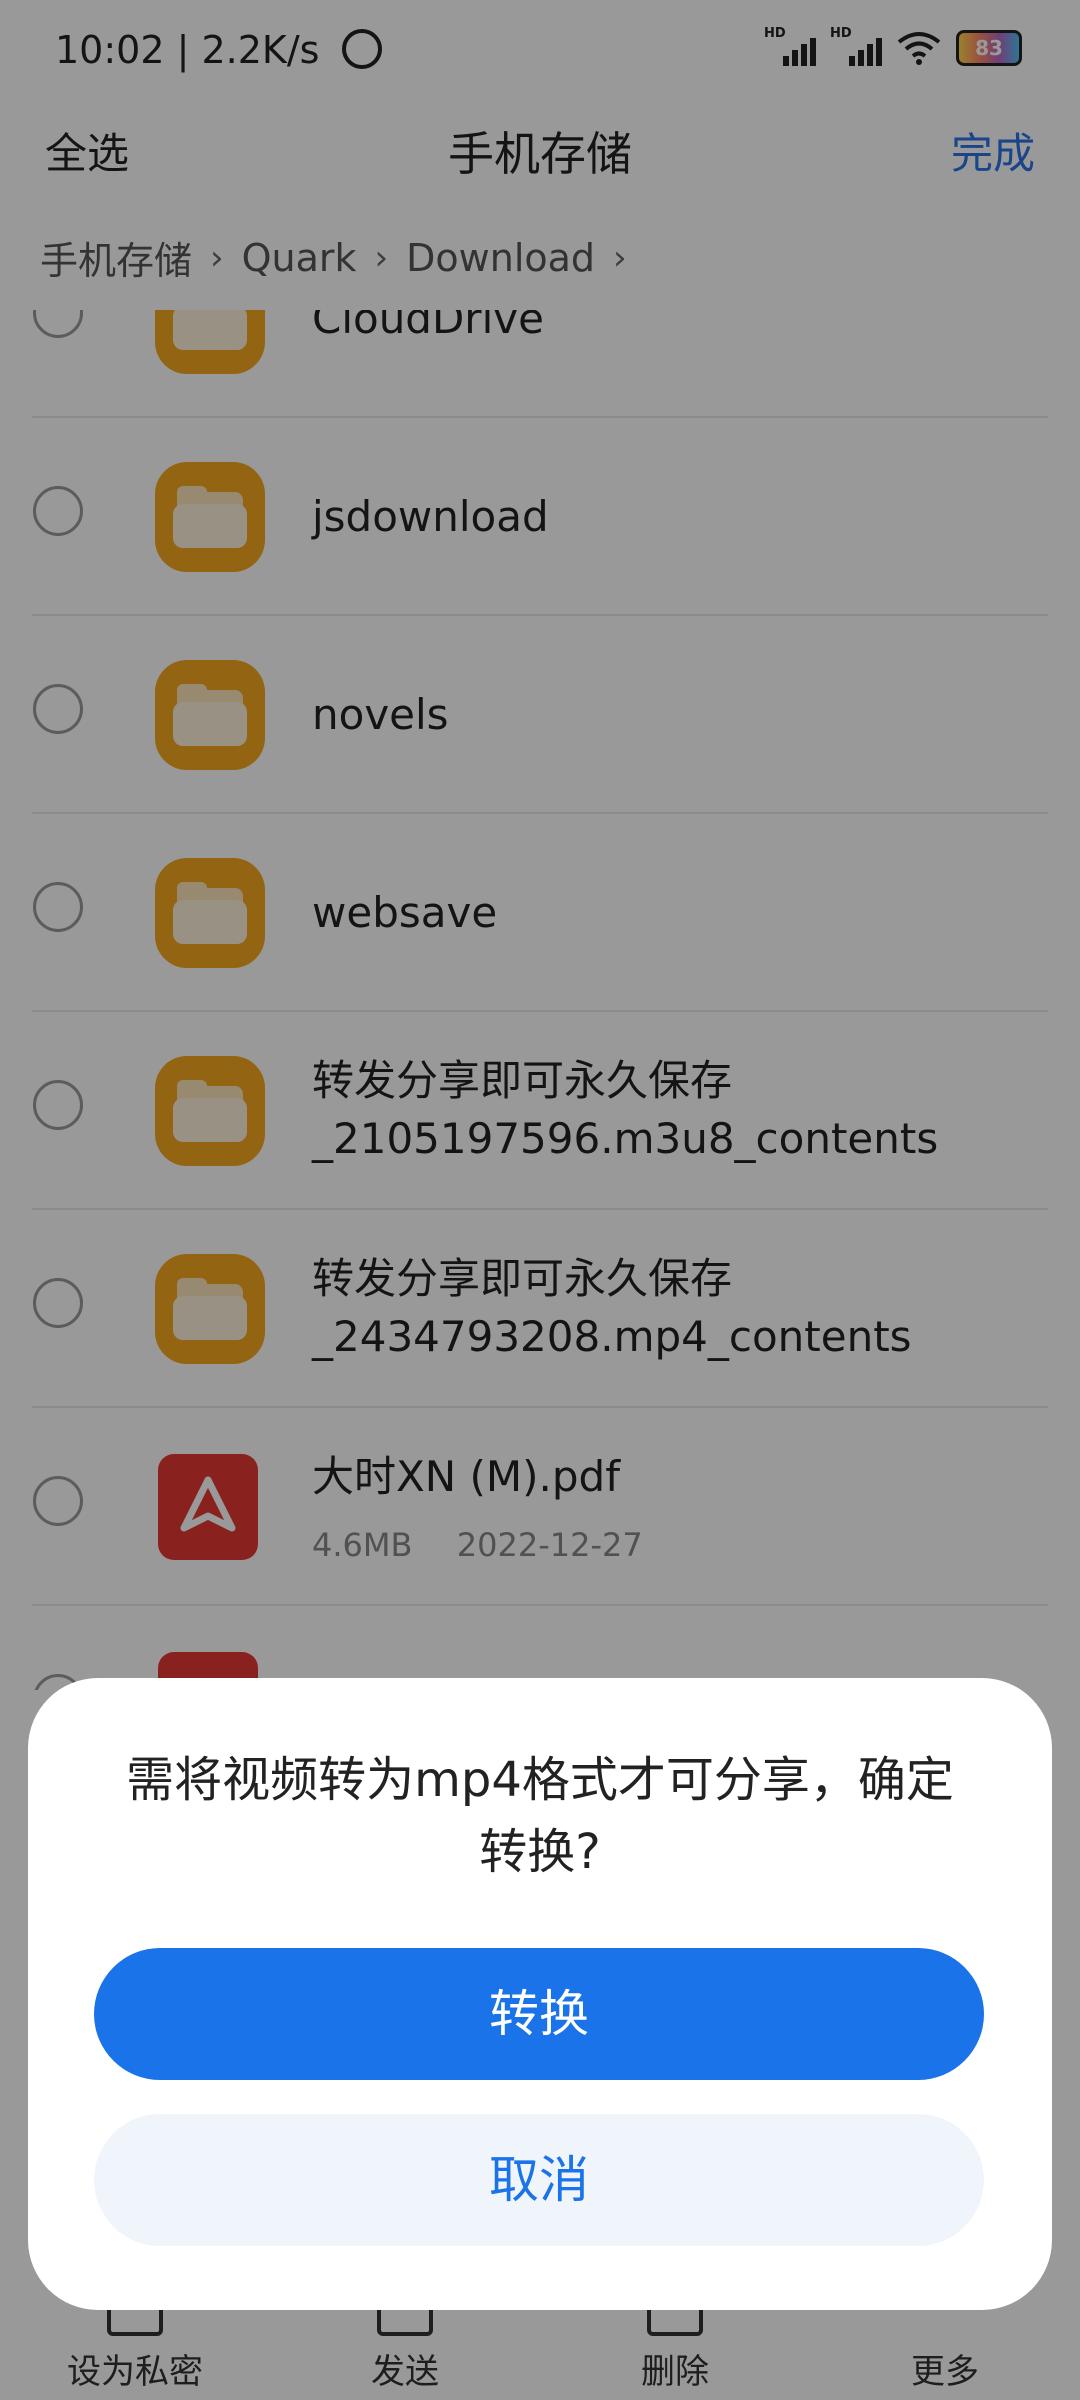 Image resolution: width=1080 pixels, height=2400 pixels. What do you see at coordinates (539, 2014) in the screenshot?
I see `convert-button: 转换` at bounding box center [539, 2014].